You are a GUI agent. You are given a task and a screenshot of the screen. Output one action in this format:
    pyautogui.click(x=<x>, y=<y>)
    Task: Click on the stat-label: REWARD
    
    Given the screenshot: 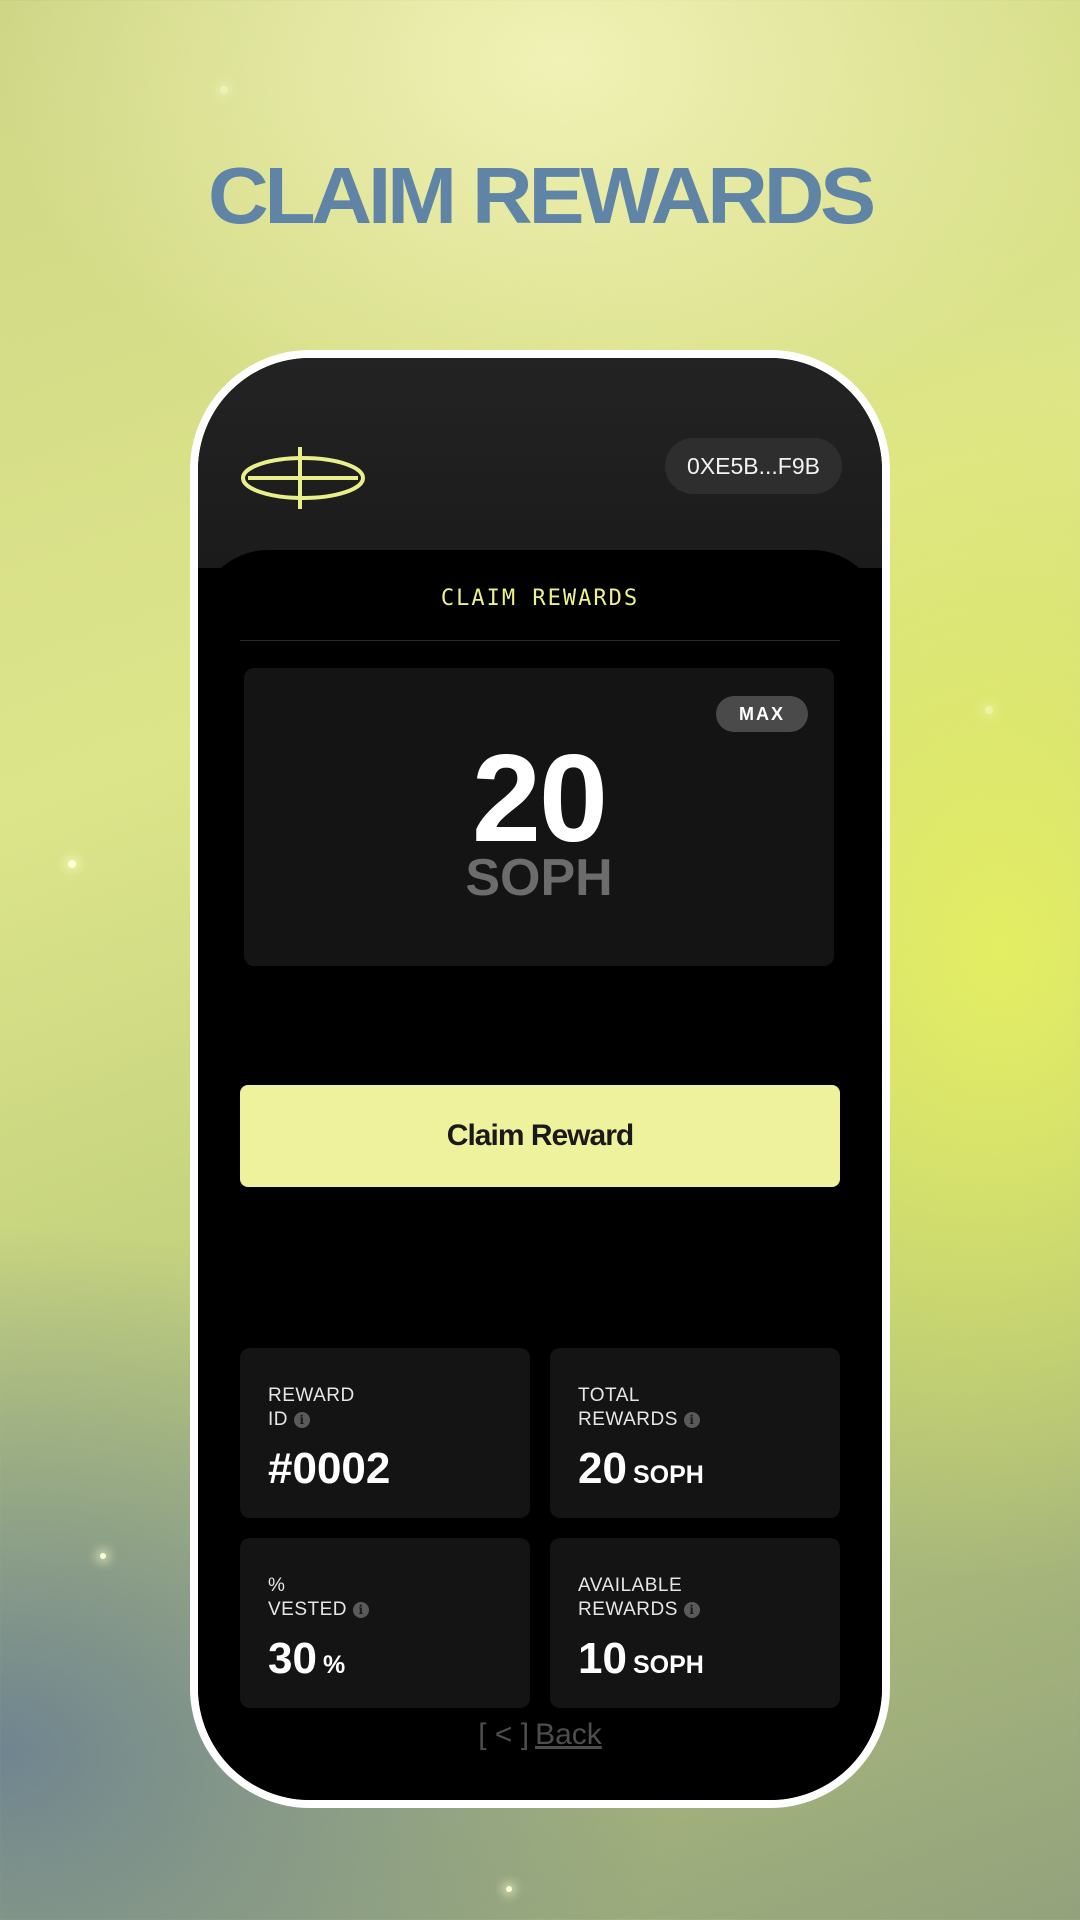 What is the action you would take?
    pyautogui.click(x=311, y=1395)
    